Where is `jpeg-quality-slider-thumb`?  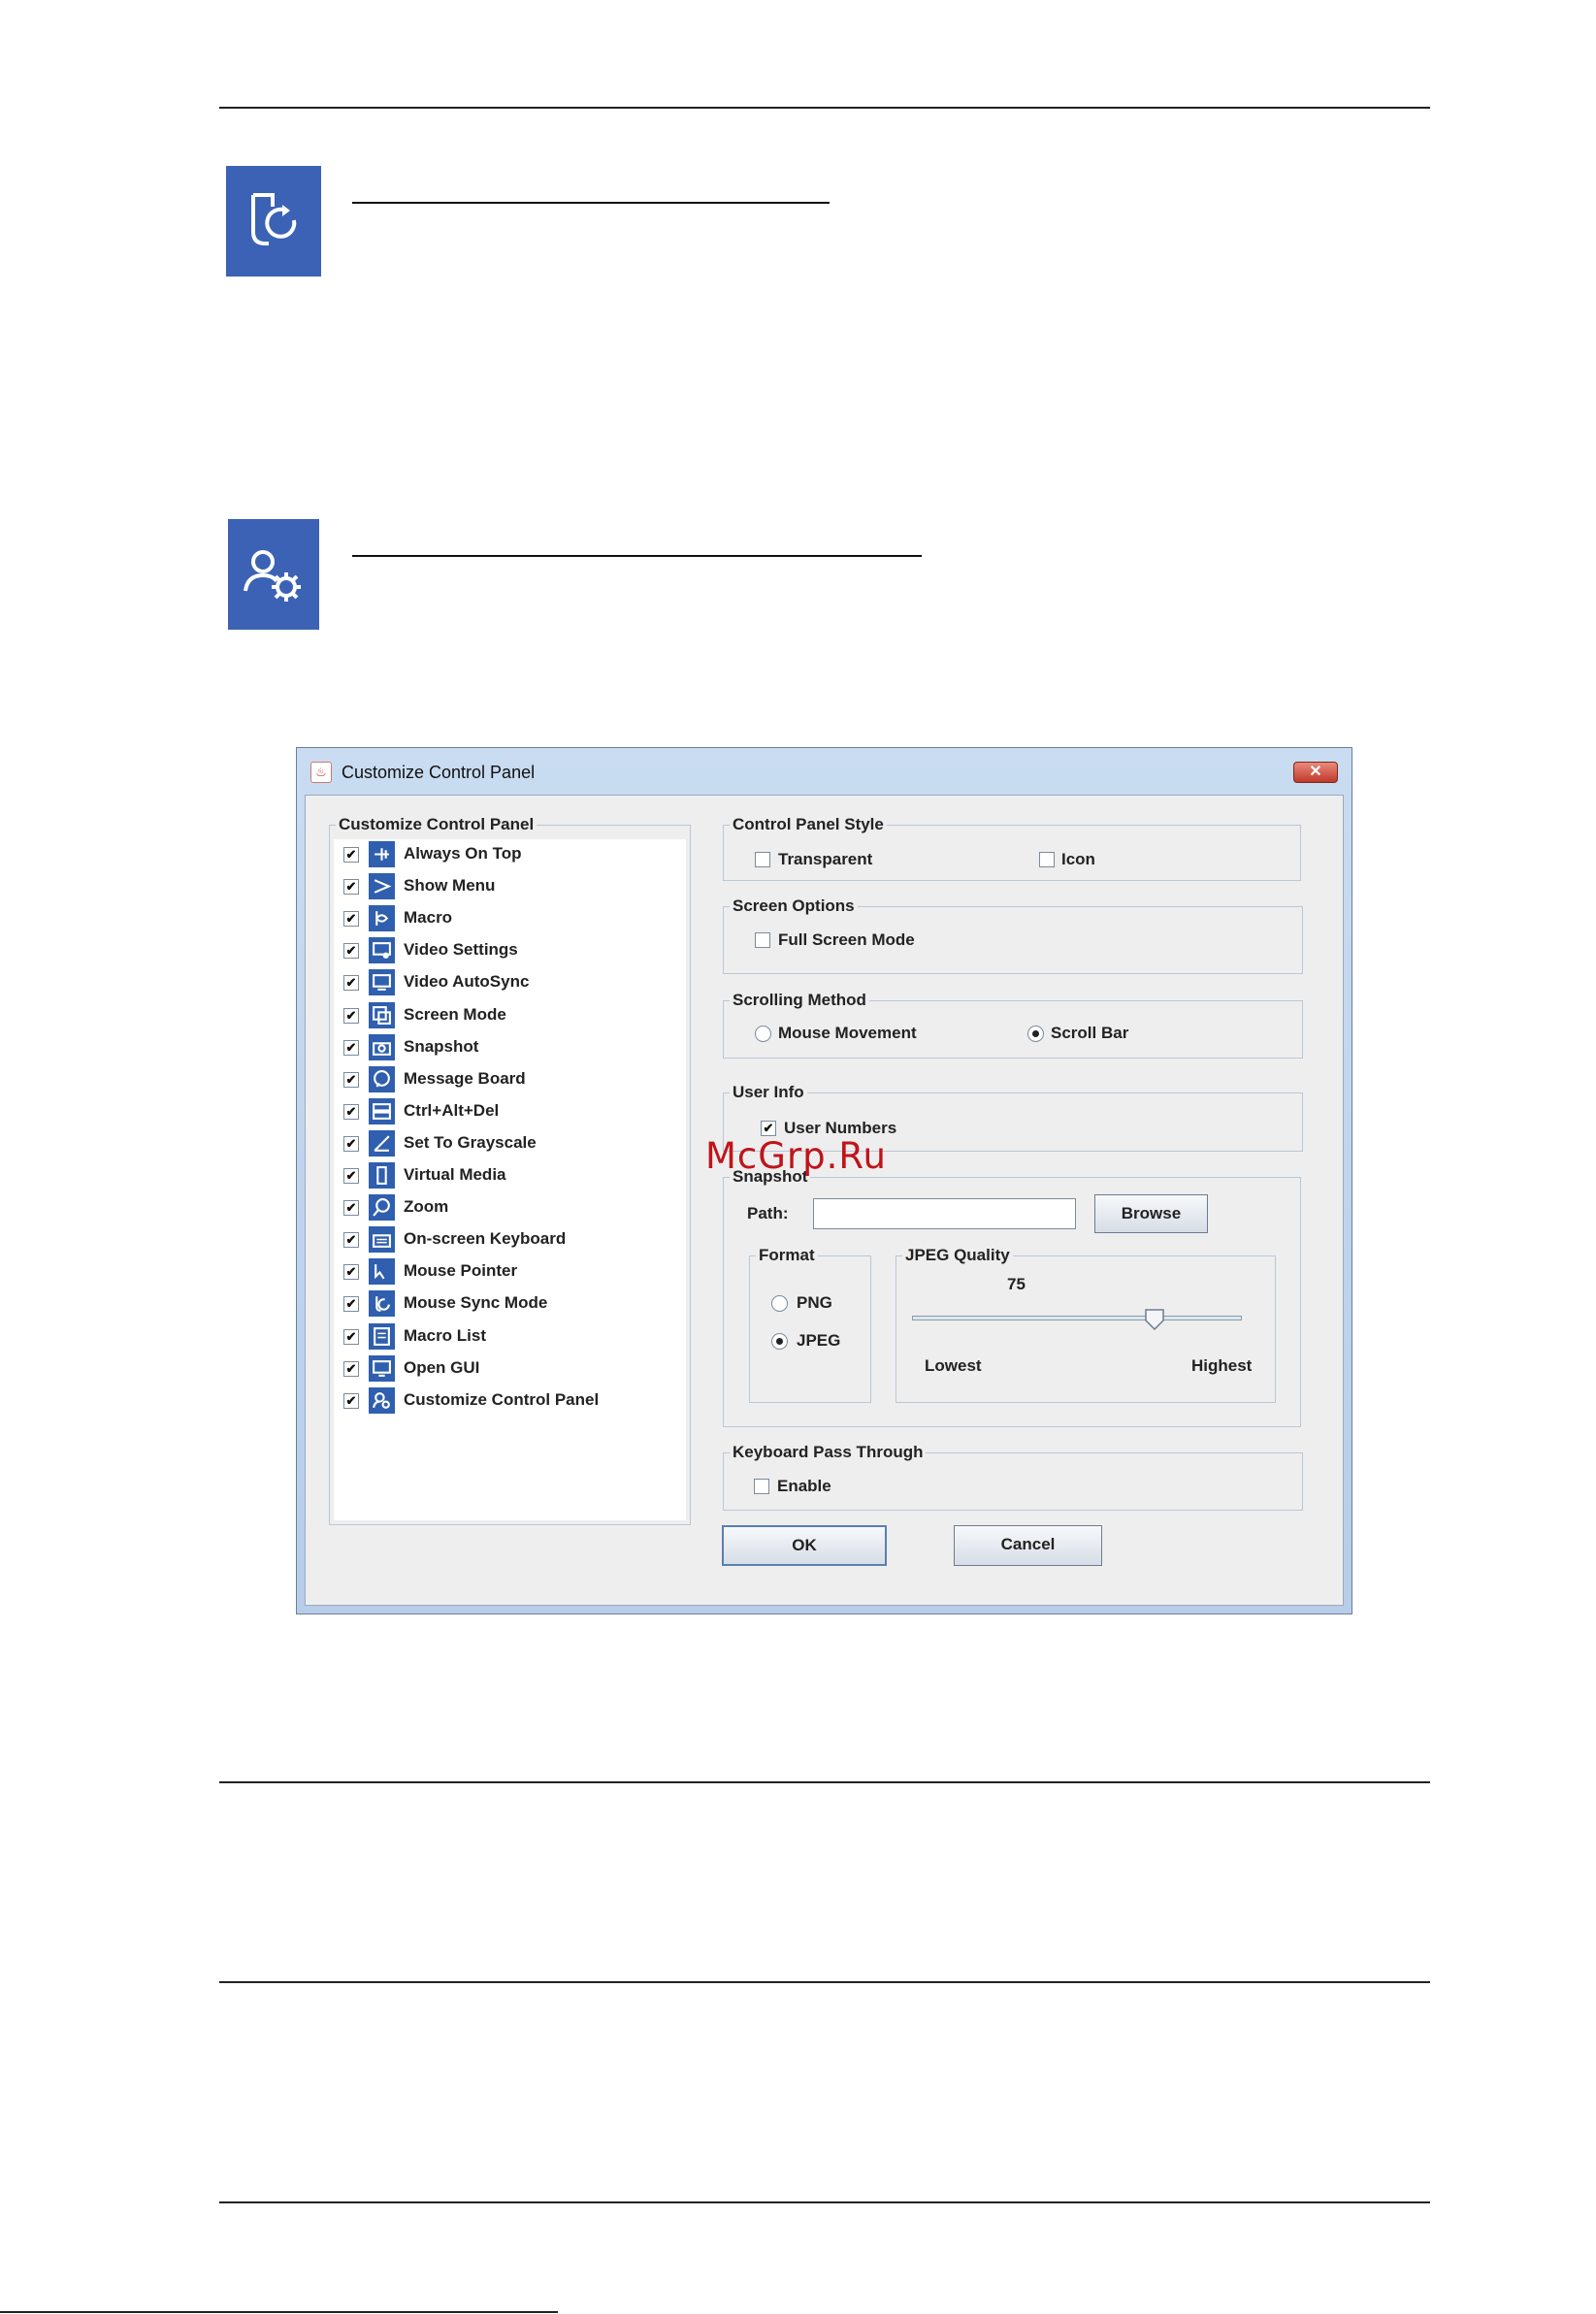
jpeg-quality-slider-thumb is located at coordinates (1154, 1319).